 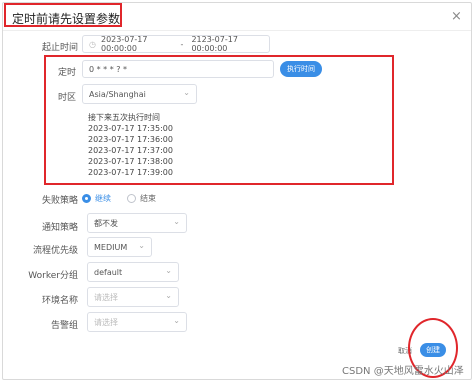 What do you see at coordinates (59, 301) in the screenshot?
I see `environment-label: 环境名称` at bounding box center [59, 301].